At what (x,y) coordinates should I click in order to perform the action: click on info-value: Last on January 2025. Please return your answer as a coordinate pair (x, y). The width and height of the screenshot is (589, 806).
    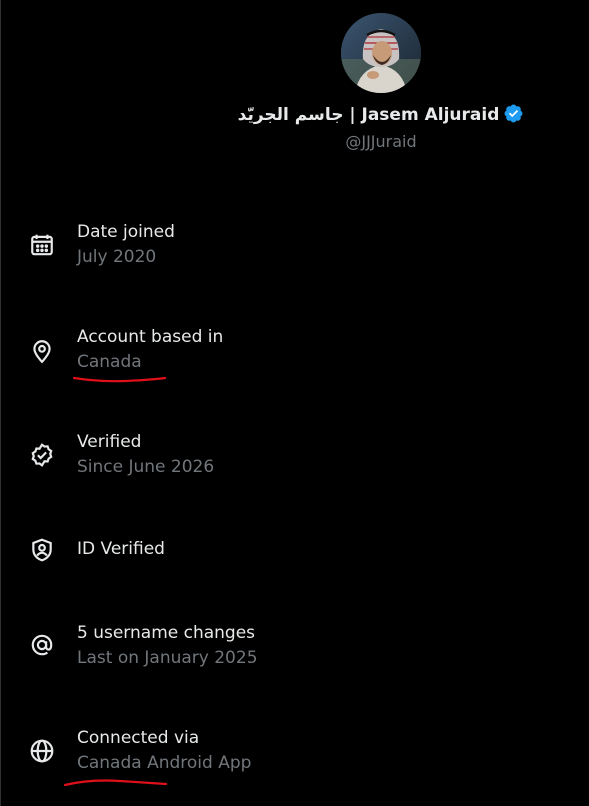
    Looking at the image, I should click on (167, 658).